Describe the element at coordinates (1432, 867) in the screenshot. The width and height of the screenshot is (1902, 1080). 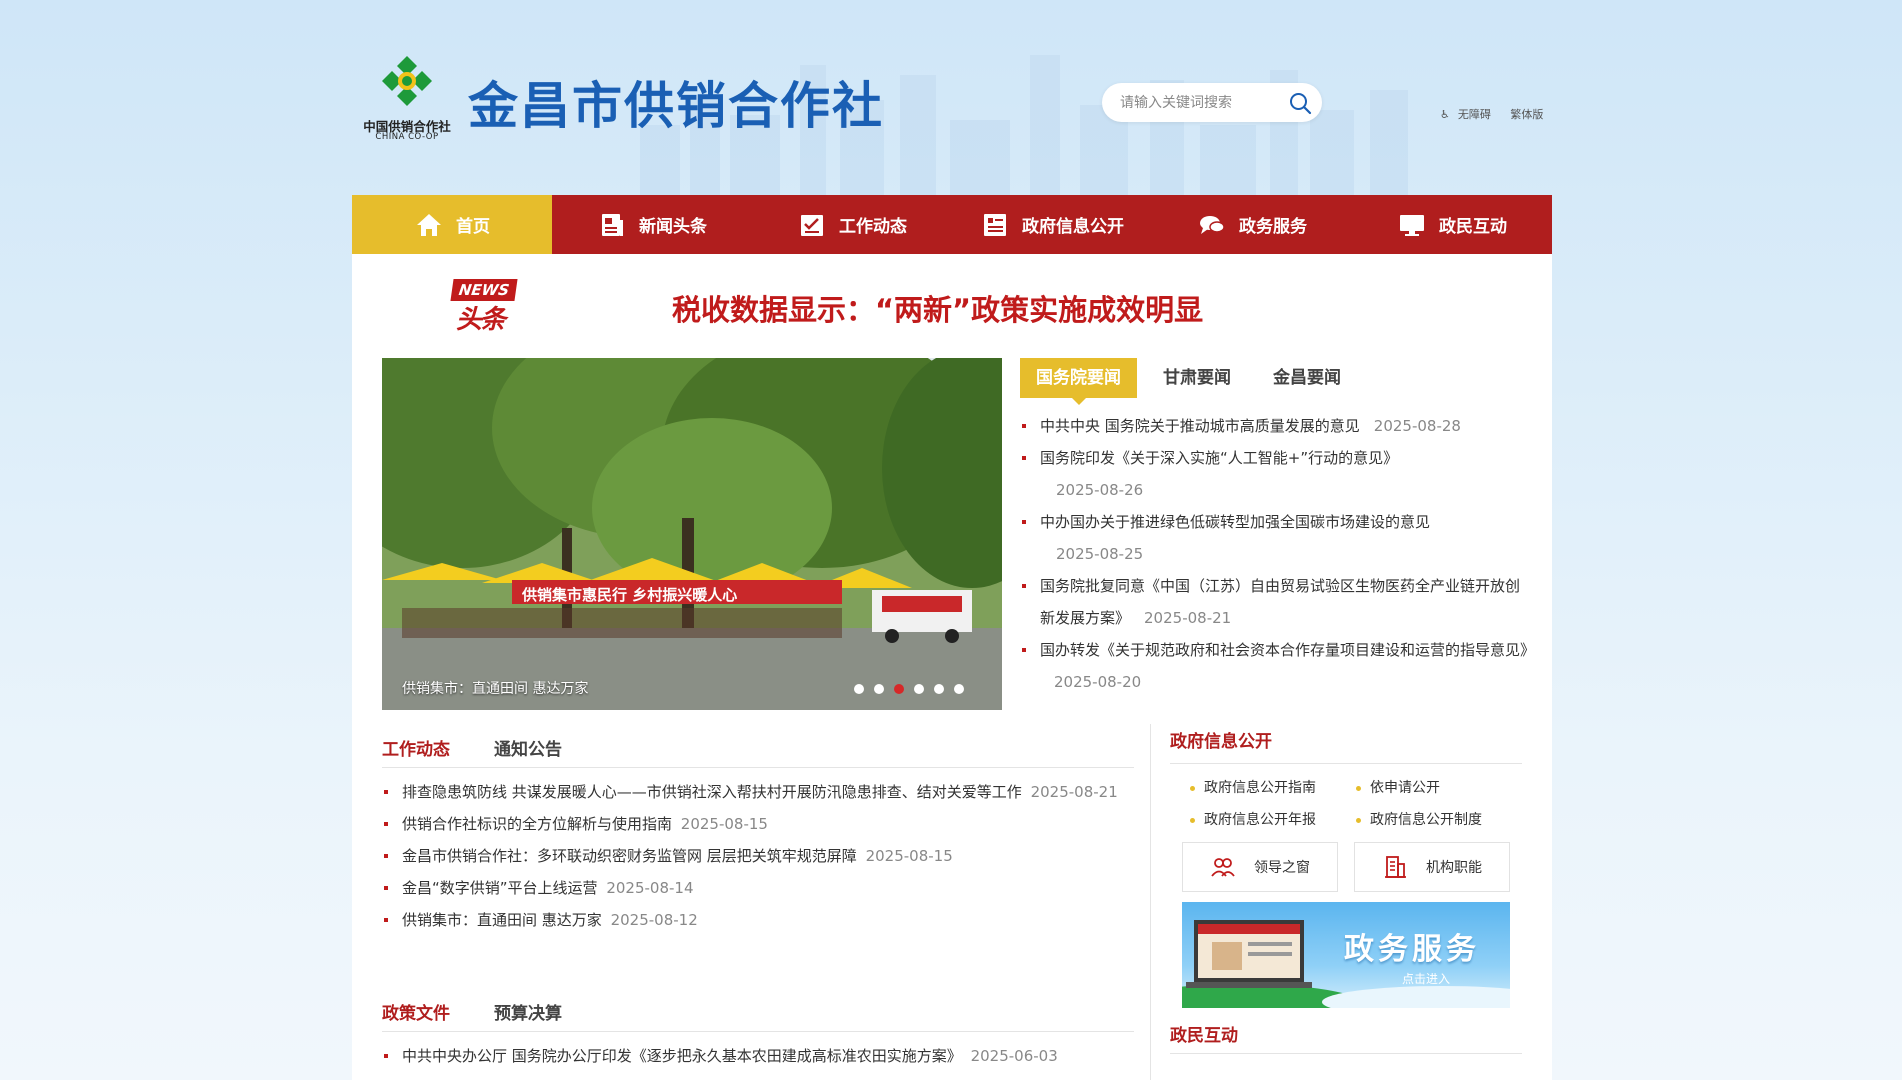
I see `org-functions-button: 机构职能` at that location.